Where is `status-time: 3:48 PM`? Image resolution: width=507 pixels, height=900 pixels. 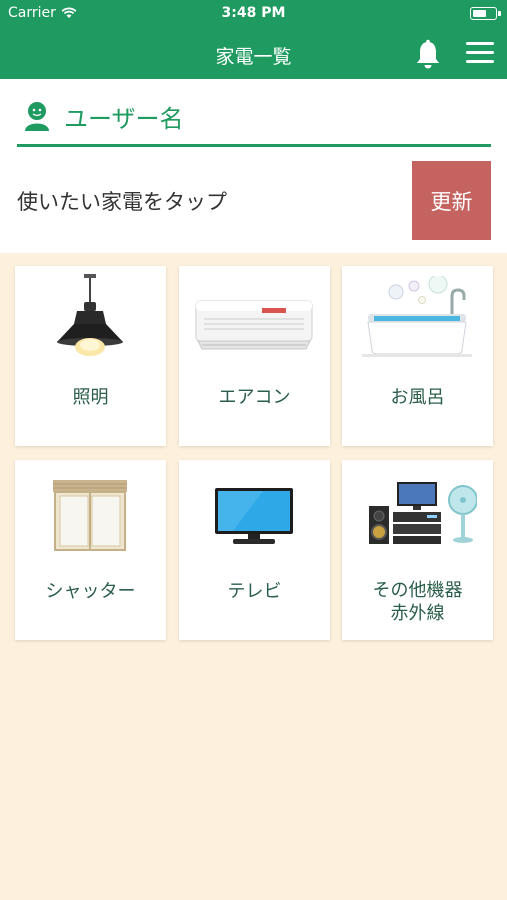 status-time: 3:48 PM is located at coordinates (253, 13).